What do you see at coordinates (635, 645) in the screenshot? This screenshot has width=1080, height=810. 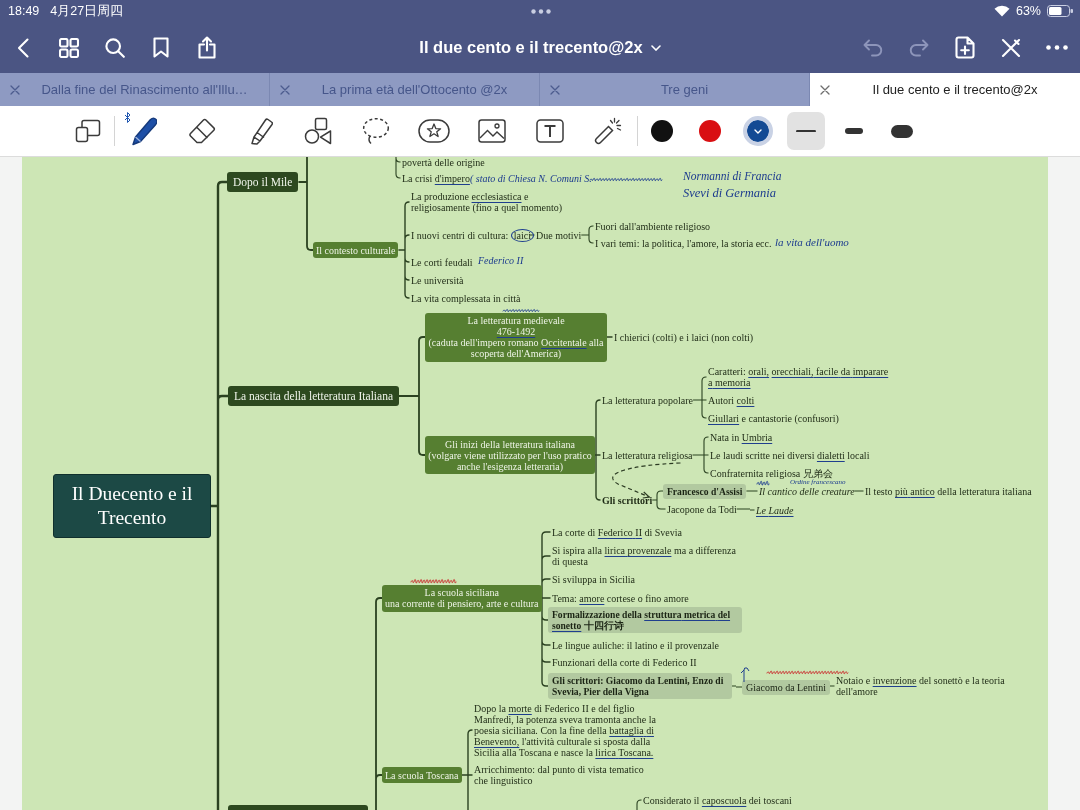 I see `topic-text: Le lingue auliche: il latino e il provenzale` at bounding box center [635, 645].